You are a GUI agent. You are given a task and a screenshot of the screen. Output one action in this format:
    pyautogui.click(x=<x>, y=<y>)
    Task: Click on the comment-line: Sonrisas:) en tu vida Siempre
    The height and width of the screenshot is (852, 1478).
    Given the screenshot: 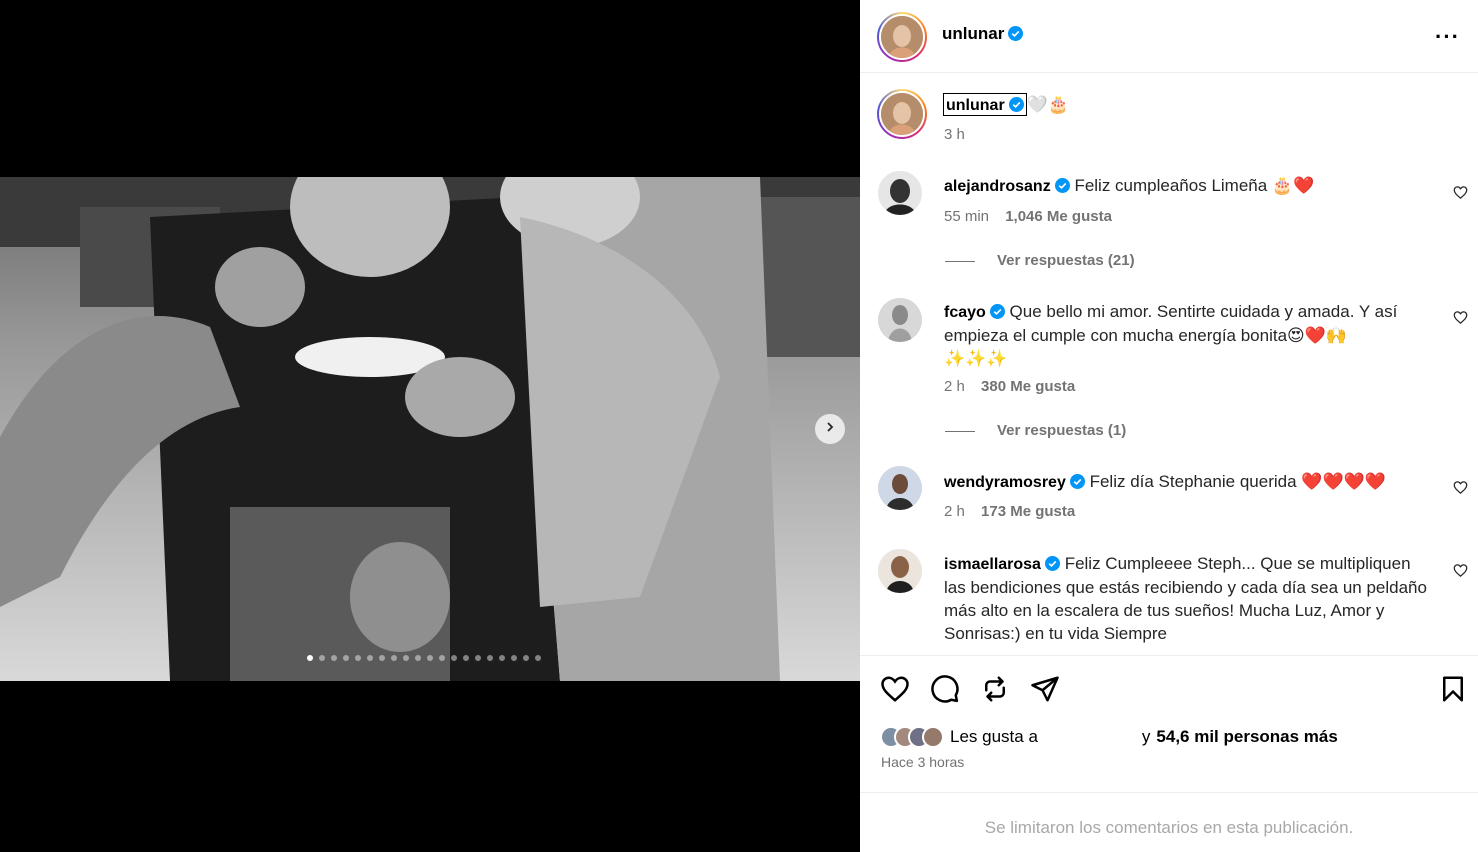 What is the action you would take?
    pyautogui.click(x=1055, y=633)
    